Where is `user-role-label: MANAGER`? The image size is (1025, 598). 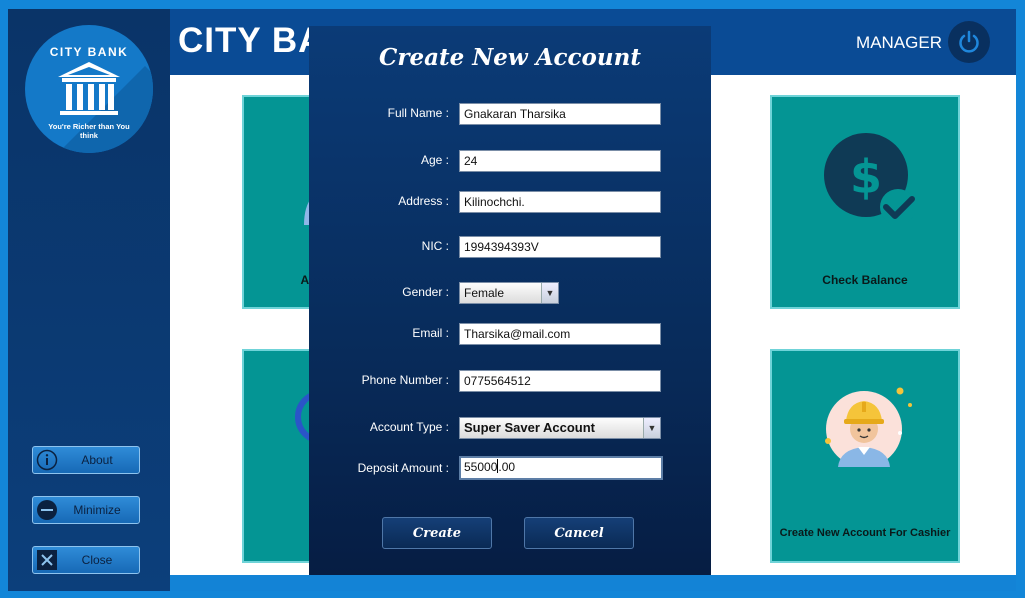 user-role-label: MANAGER is located at coordinates (899, 42).